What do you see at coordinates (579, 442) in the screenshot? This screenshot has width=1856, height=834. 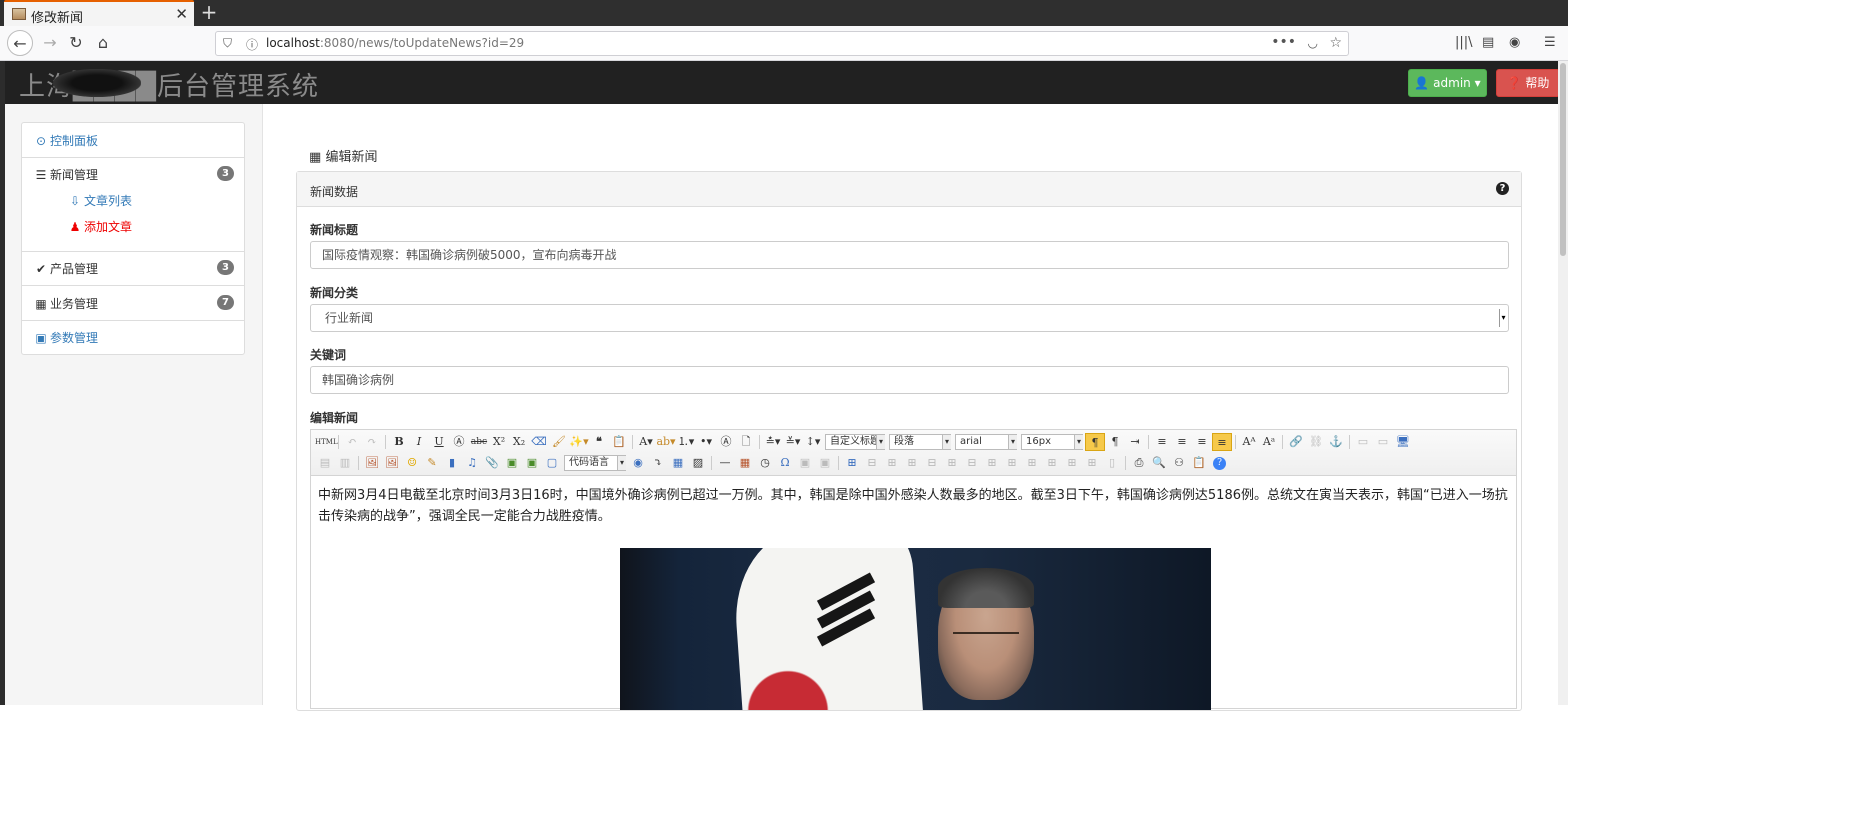 I see `auto-format-icon: ✨▾` at bounding box center [579, 442].